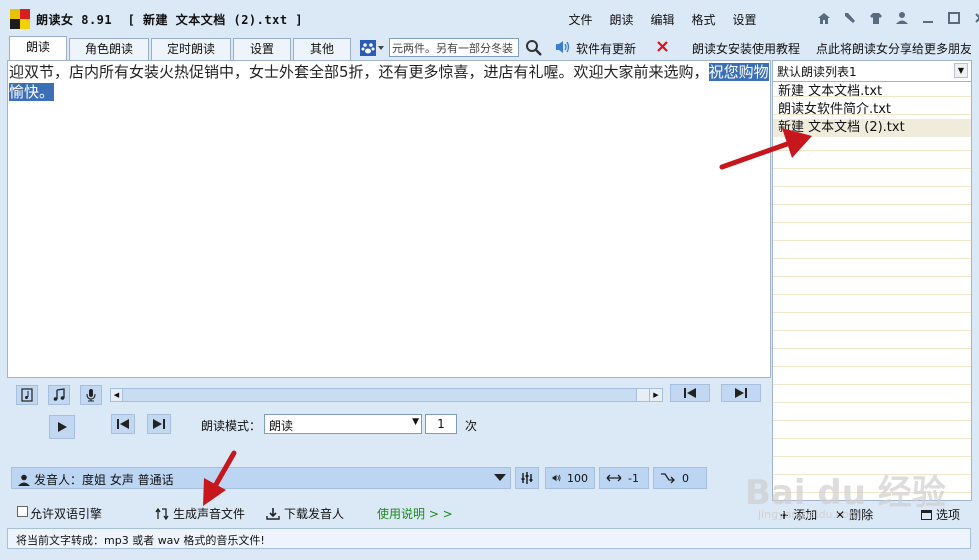 The image size is (979, 560). What do you see at coordinates (954, 18) in the screenshot?
I see `maximize-icon` at bounding box center [954, 18].